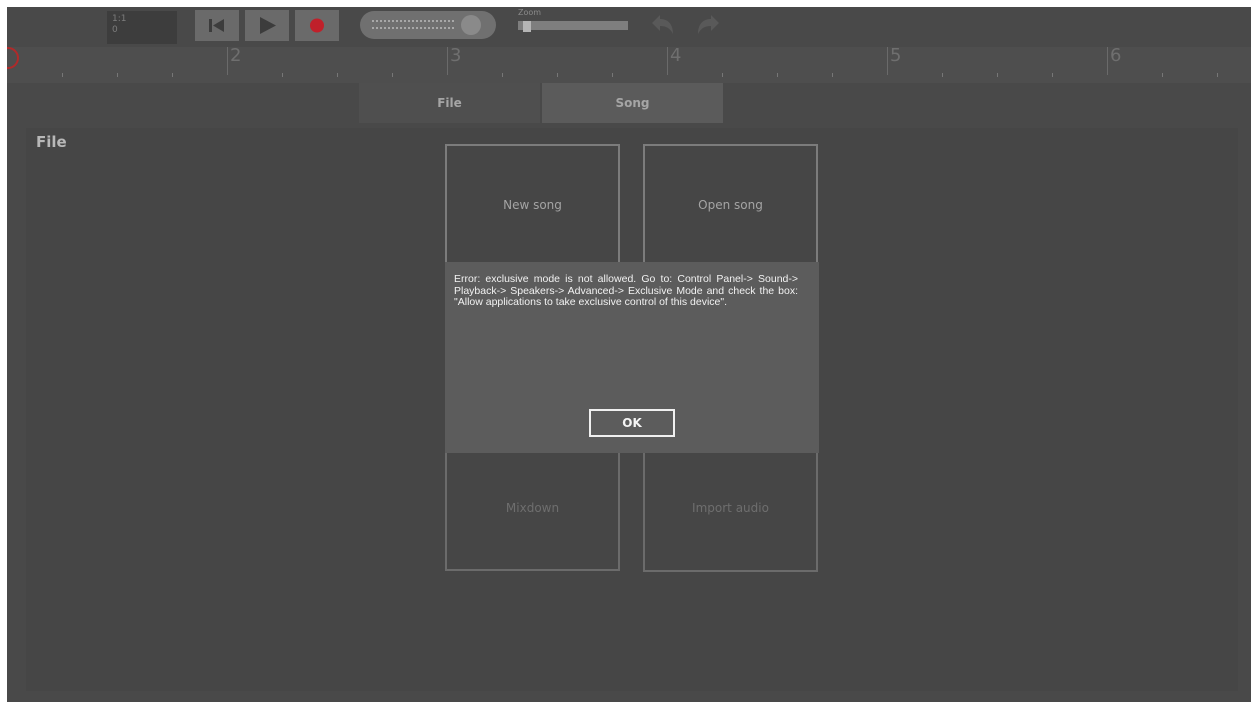 Image resolution: width=1257 pixels, height=707 pixels. What do you see at coordinates (632, 103) in the screenshot?
I see `tab-song: Song` at bounding box center [632, 103].